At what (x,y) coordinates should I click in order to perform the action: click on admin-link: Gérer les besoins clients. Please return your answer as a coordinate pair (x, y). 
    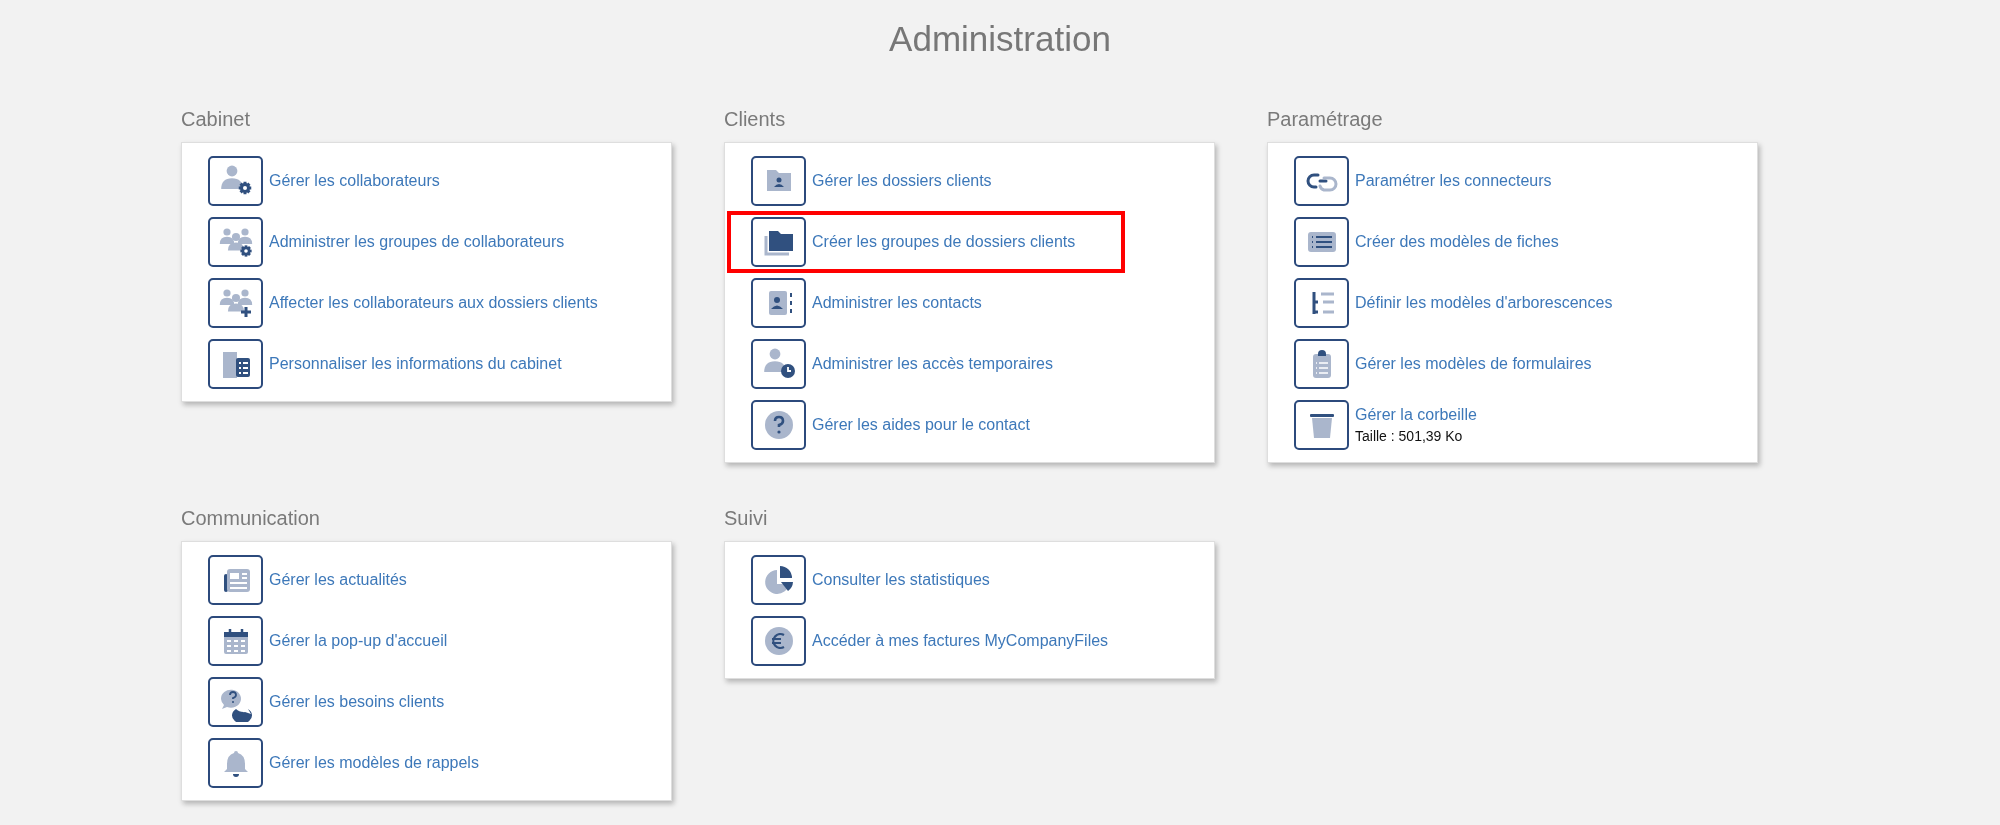
    Looking at the image, I should click on (357, 702).